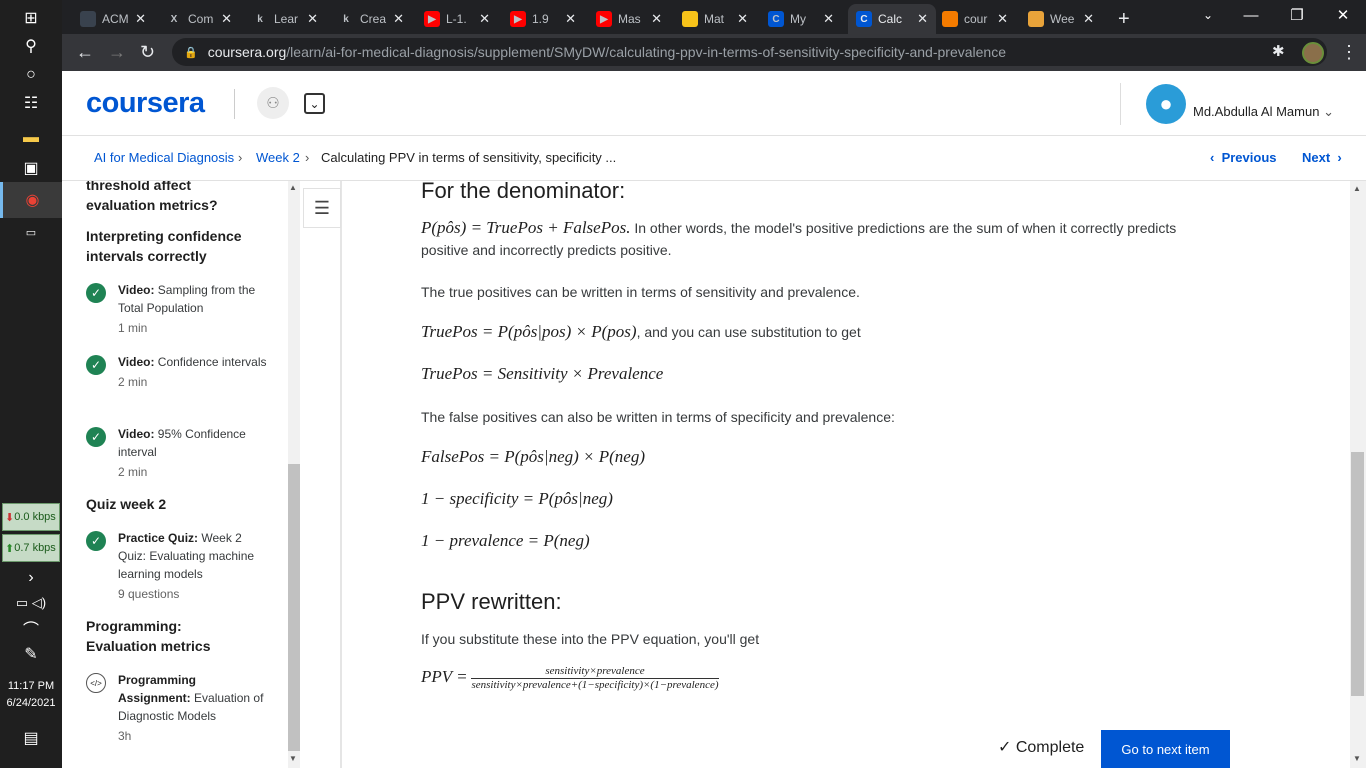 The width and height of the screenshot is (1366, 768). I want to click on tab-label: Wee, so click(1062, 19).